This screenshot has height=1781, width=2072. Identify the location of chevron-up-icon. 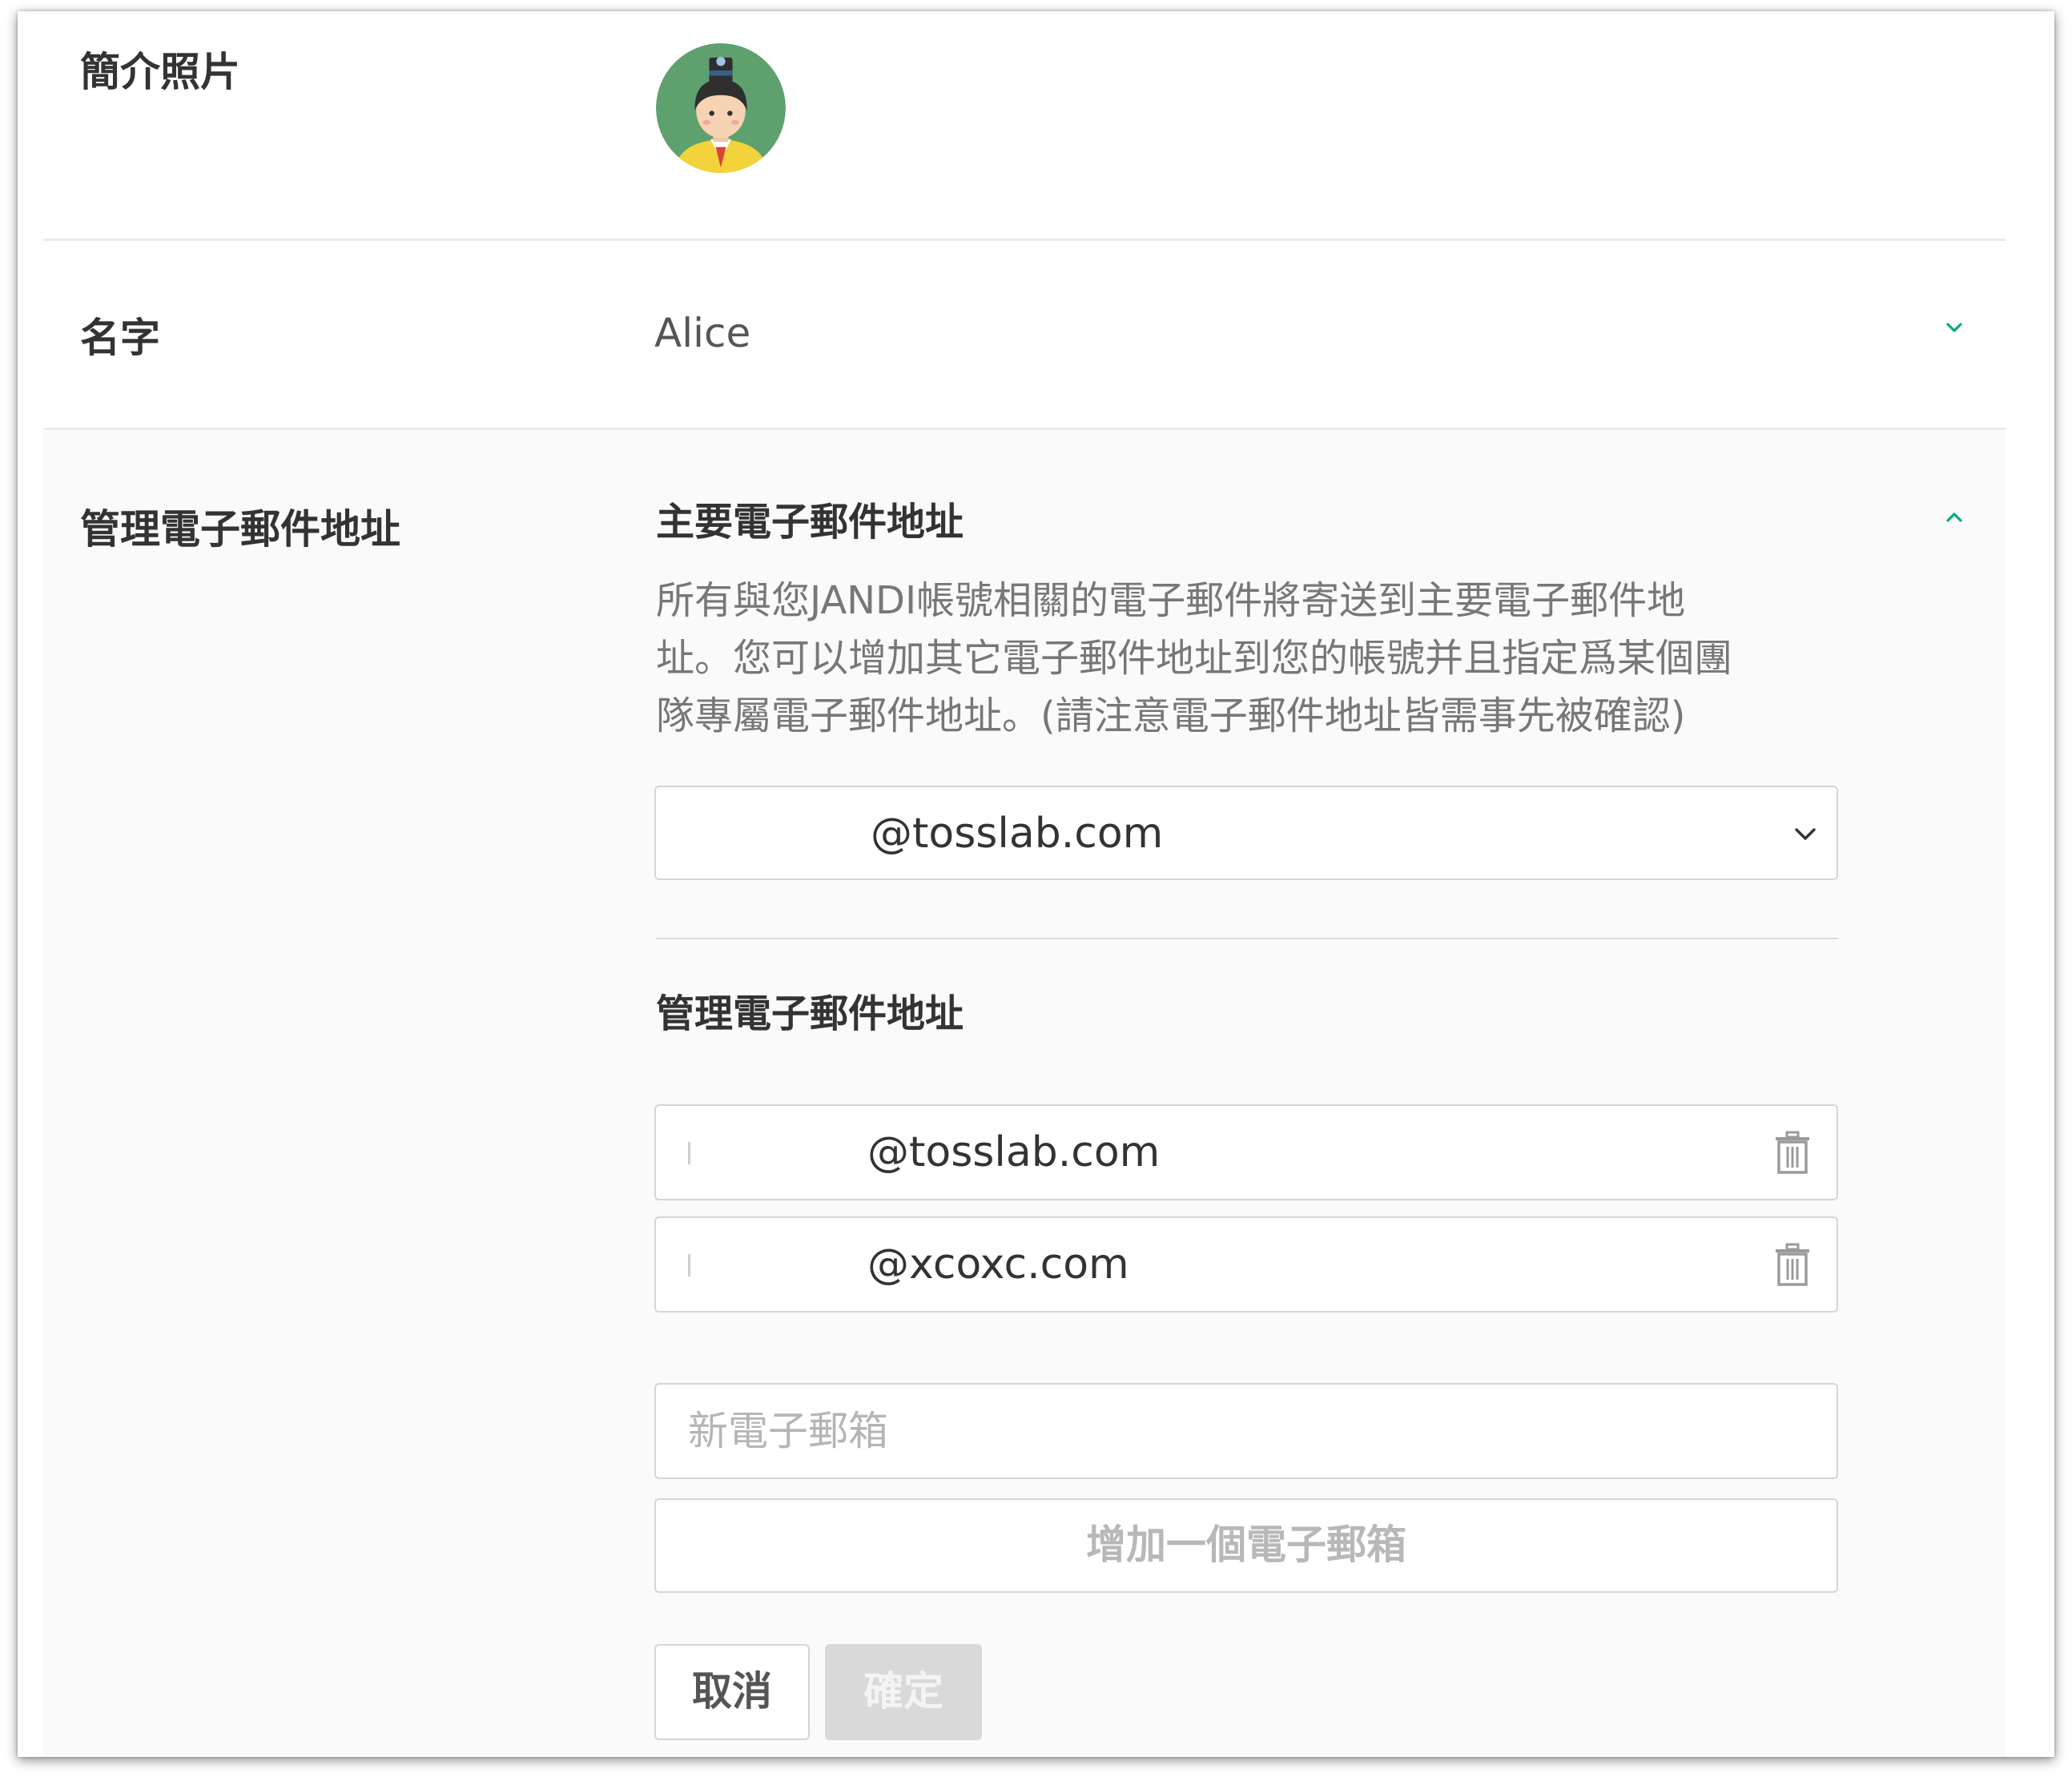
(1954, 517).